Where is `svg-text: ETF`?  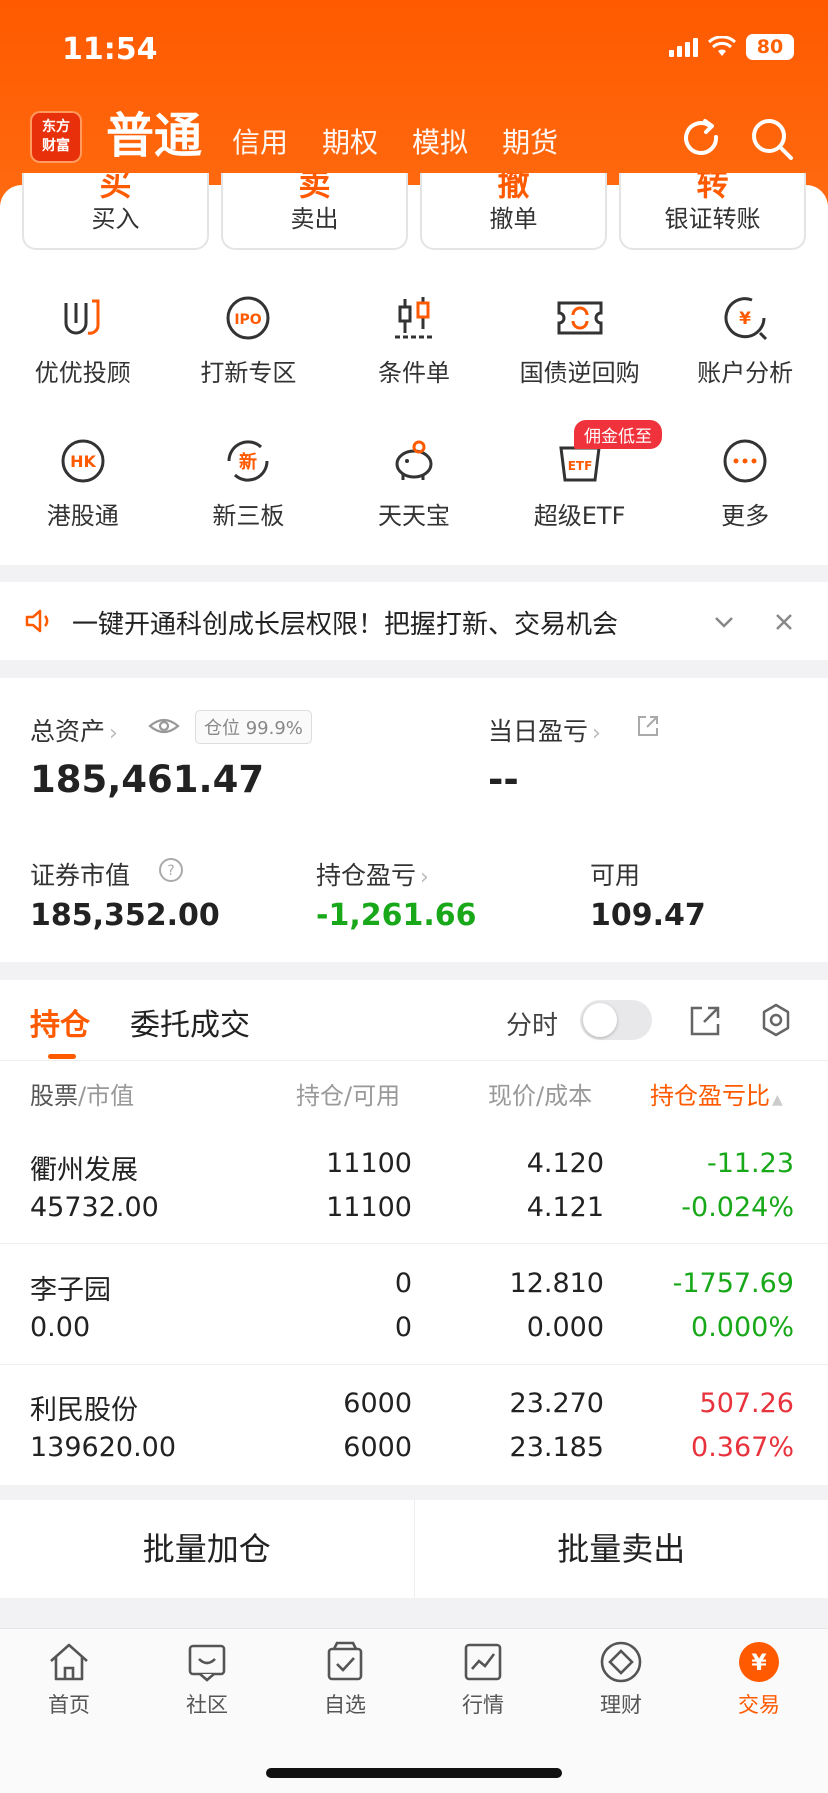
svg-text: ETF is located at coordinates (579, 466).